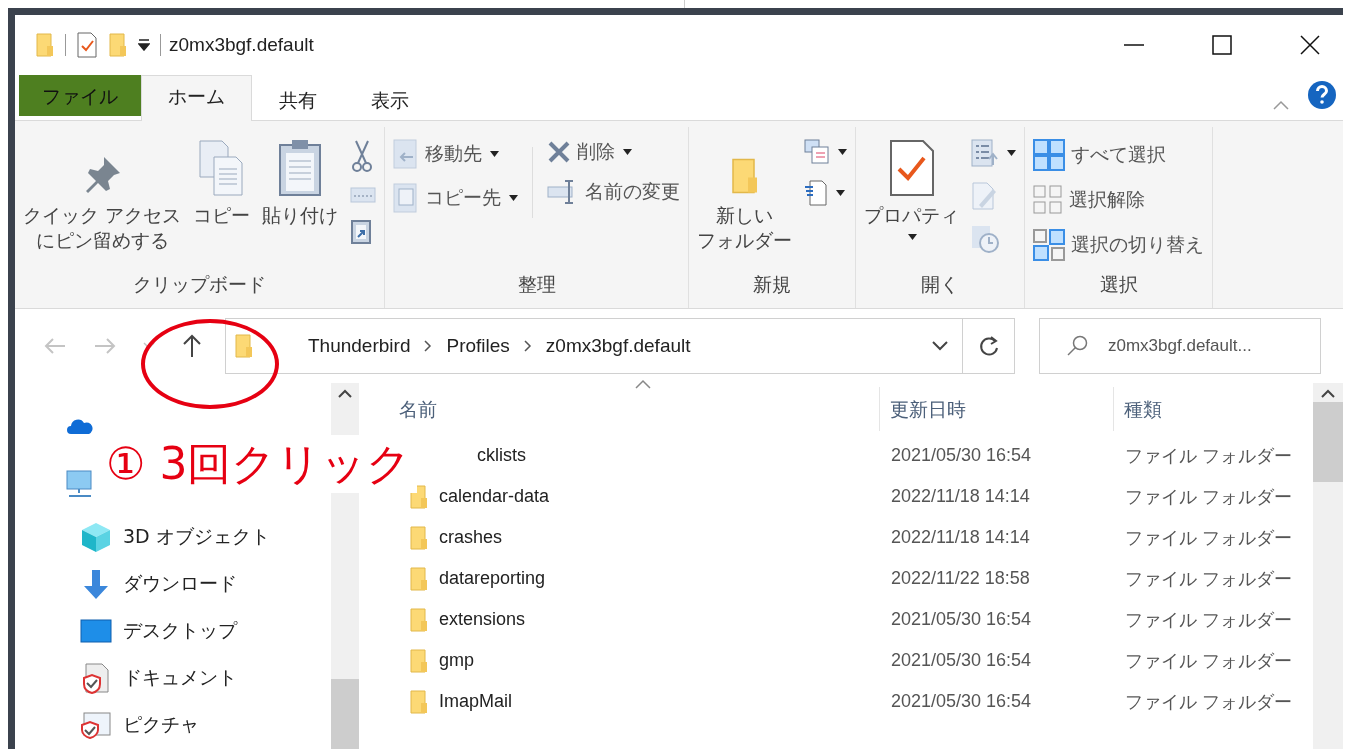 The height and width of the screenshot is (756, 1350). Describe the element at coordinates (222, 199) in the screenshot. I see `ribbon-button: コピー` at that location.